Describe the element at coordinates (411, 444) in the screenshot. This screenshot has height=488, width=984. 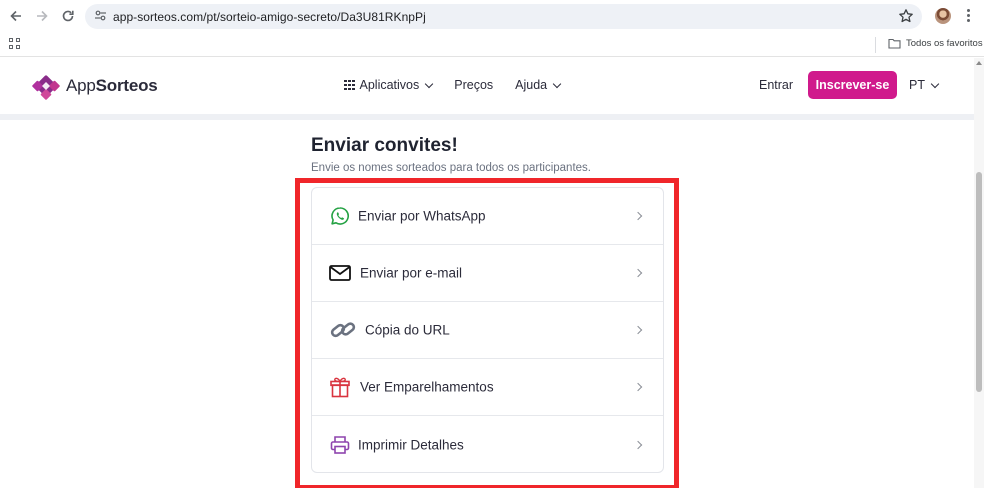
I see `option-print-details-label: Imprimir Detalhes` at that location.